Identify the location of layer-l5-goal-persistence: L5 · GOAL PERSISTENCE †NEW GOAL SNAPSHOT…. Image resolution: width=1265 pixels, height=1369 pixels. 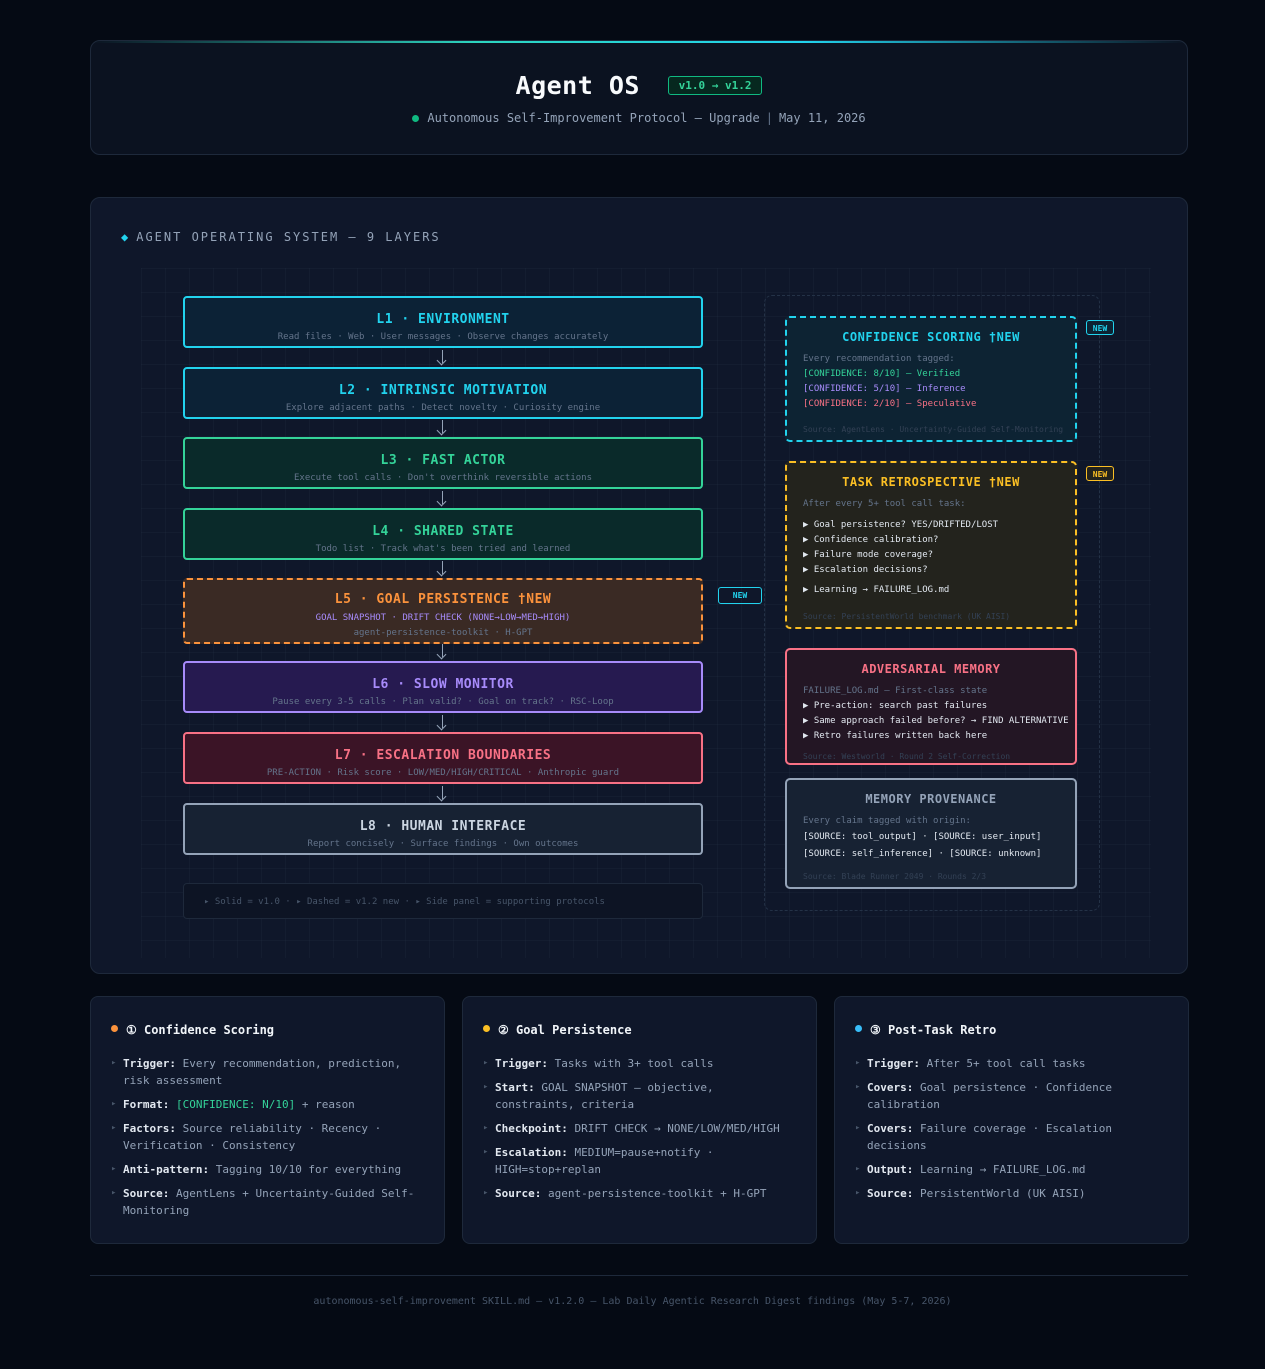
(443, 611).